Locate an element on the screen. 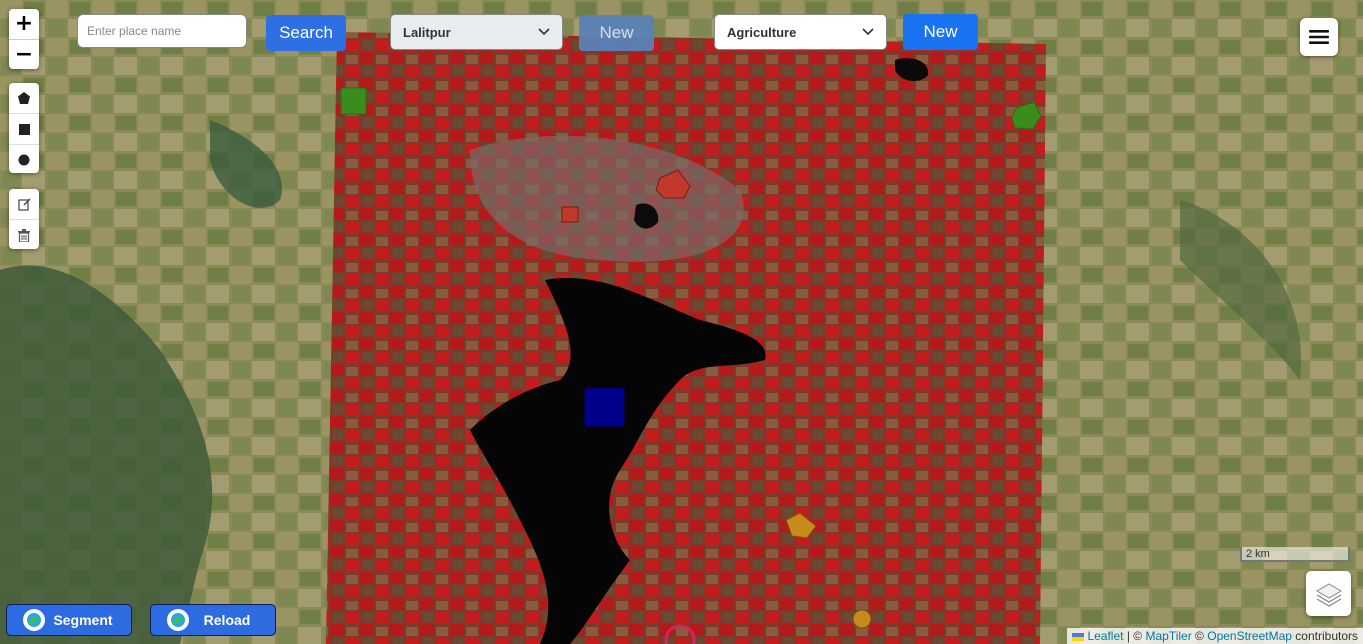 This screenshot has height=644, width=1363. reload-button: Reload is located at coordinates (213, 620).